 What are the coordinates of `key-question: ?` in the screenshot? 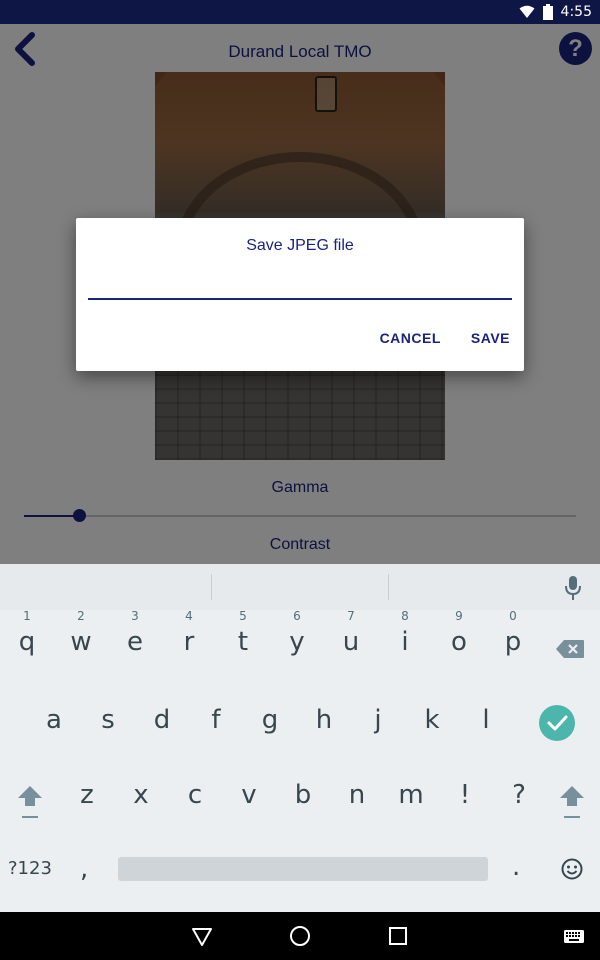 It's located at (519, 796).